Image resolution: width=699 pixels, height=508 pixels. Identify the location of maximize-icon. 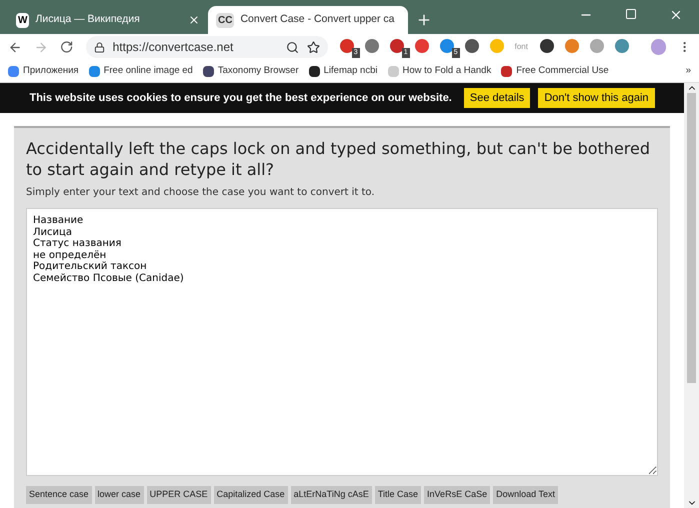
(631, 14).